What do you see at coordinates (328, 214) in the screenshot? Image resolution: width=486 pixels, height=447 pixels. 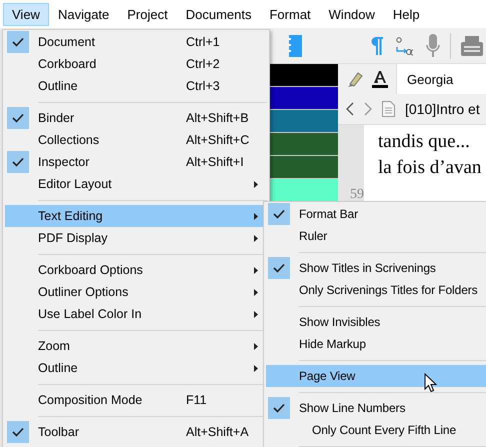 I see `menu-item-label: Format Bar` at bounding box center [328, 214].